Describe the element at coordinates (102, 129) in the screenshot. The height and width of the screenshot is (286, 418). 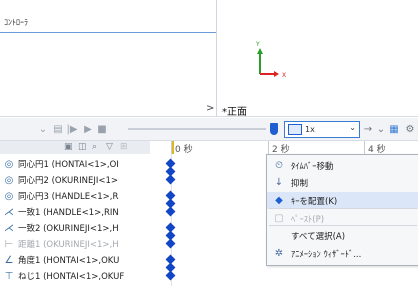
I see `stop-icon: ■` at that location.